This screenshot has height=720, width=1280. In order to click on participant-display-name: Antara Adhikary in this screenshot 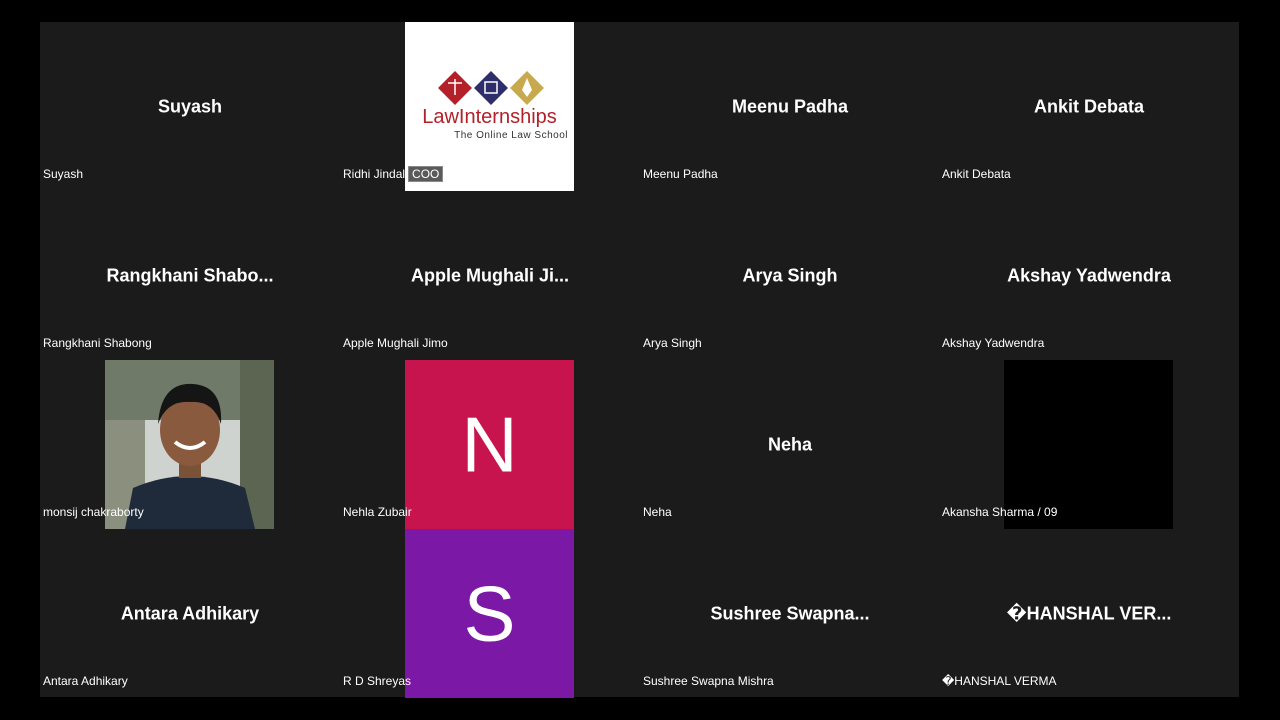, I will do `click(190, 613)`.